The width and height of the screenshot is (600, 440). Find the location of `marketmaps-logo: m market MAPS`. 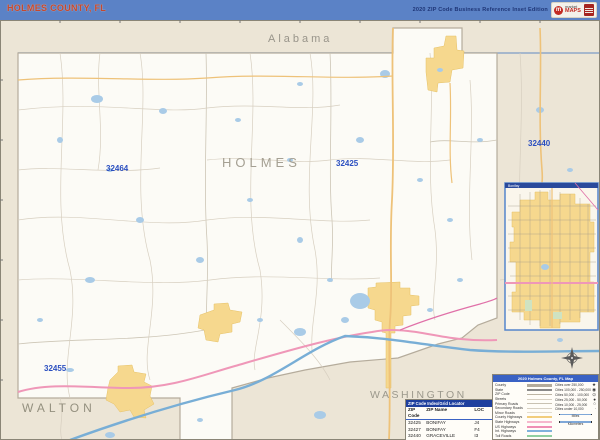

marketmaps-logo: m market MAPS is located at coordinates (574, 10).